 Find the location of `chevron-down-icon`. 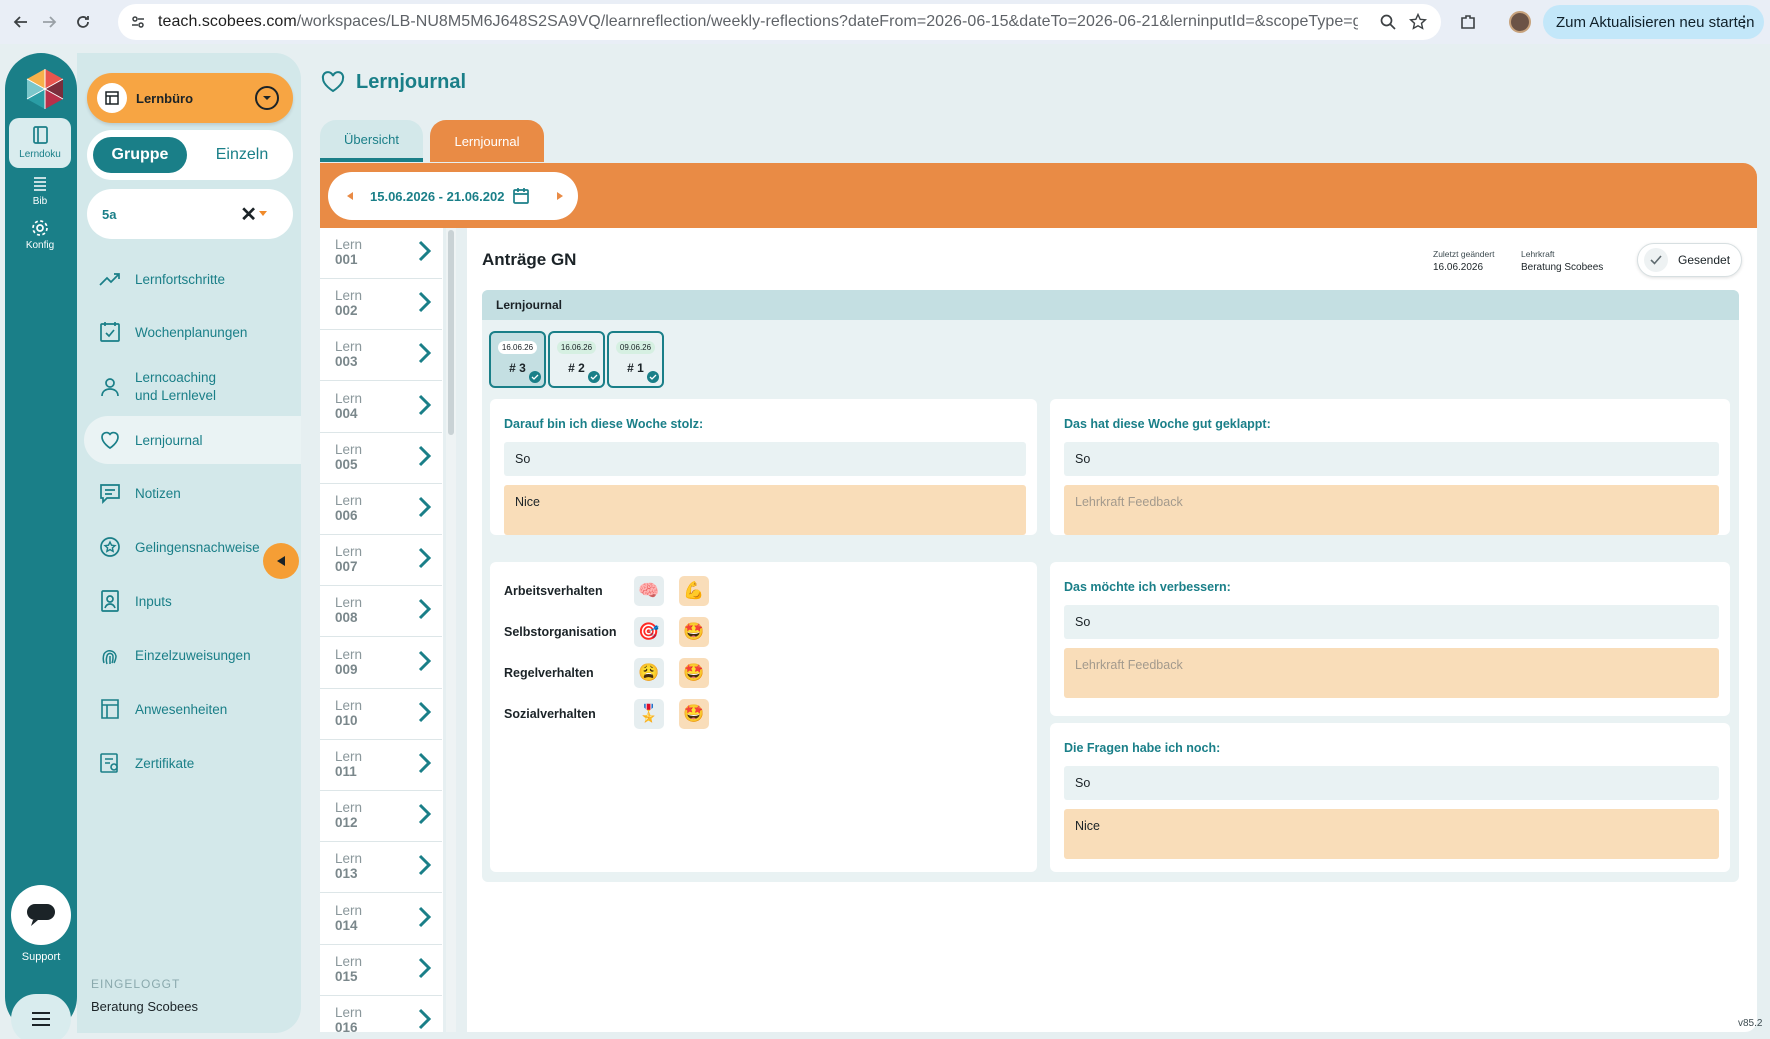

chevron-down-icon is located at coordinates (267, 98).